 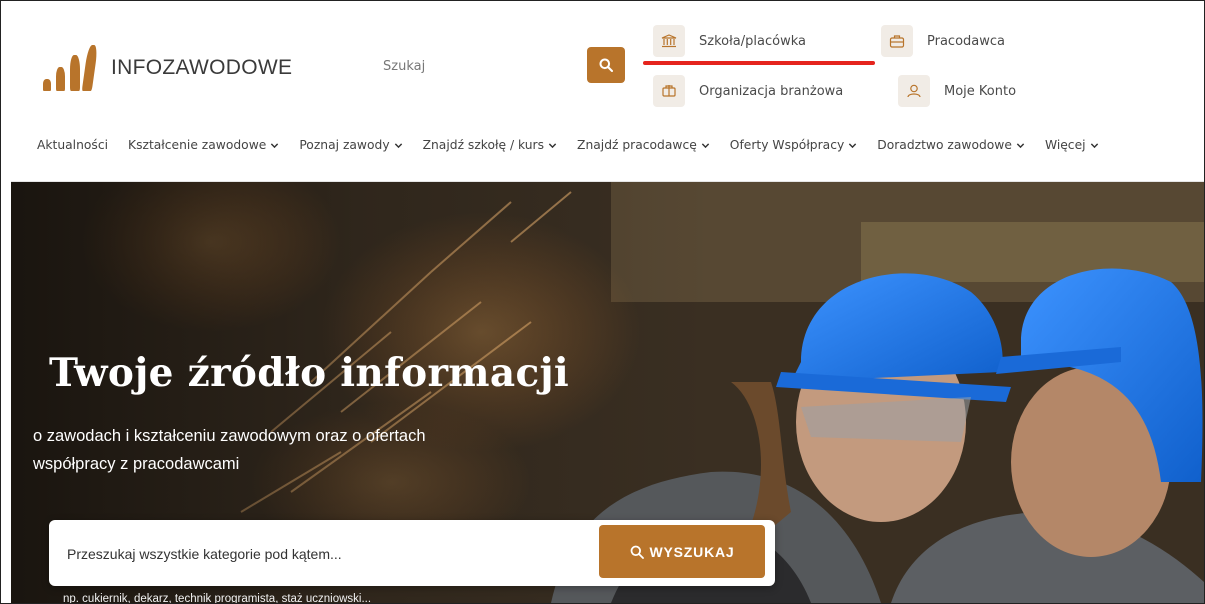 I want to click on site-logo: INFOZAWODOWE, so click(x=167, y=68).